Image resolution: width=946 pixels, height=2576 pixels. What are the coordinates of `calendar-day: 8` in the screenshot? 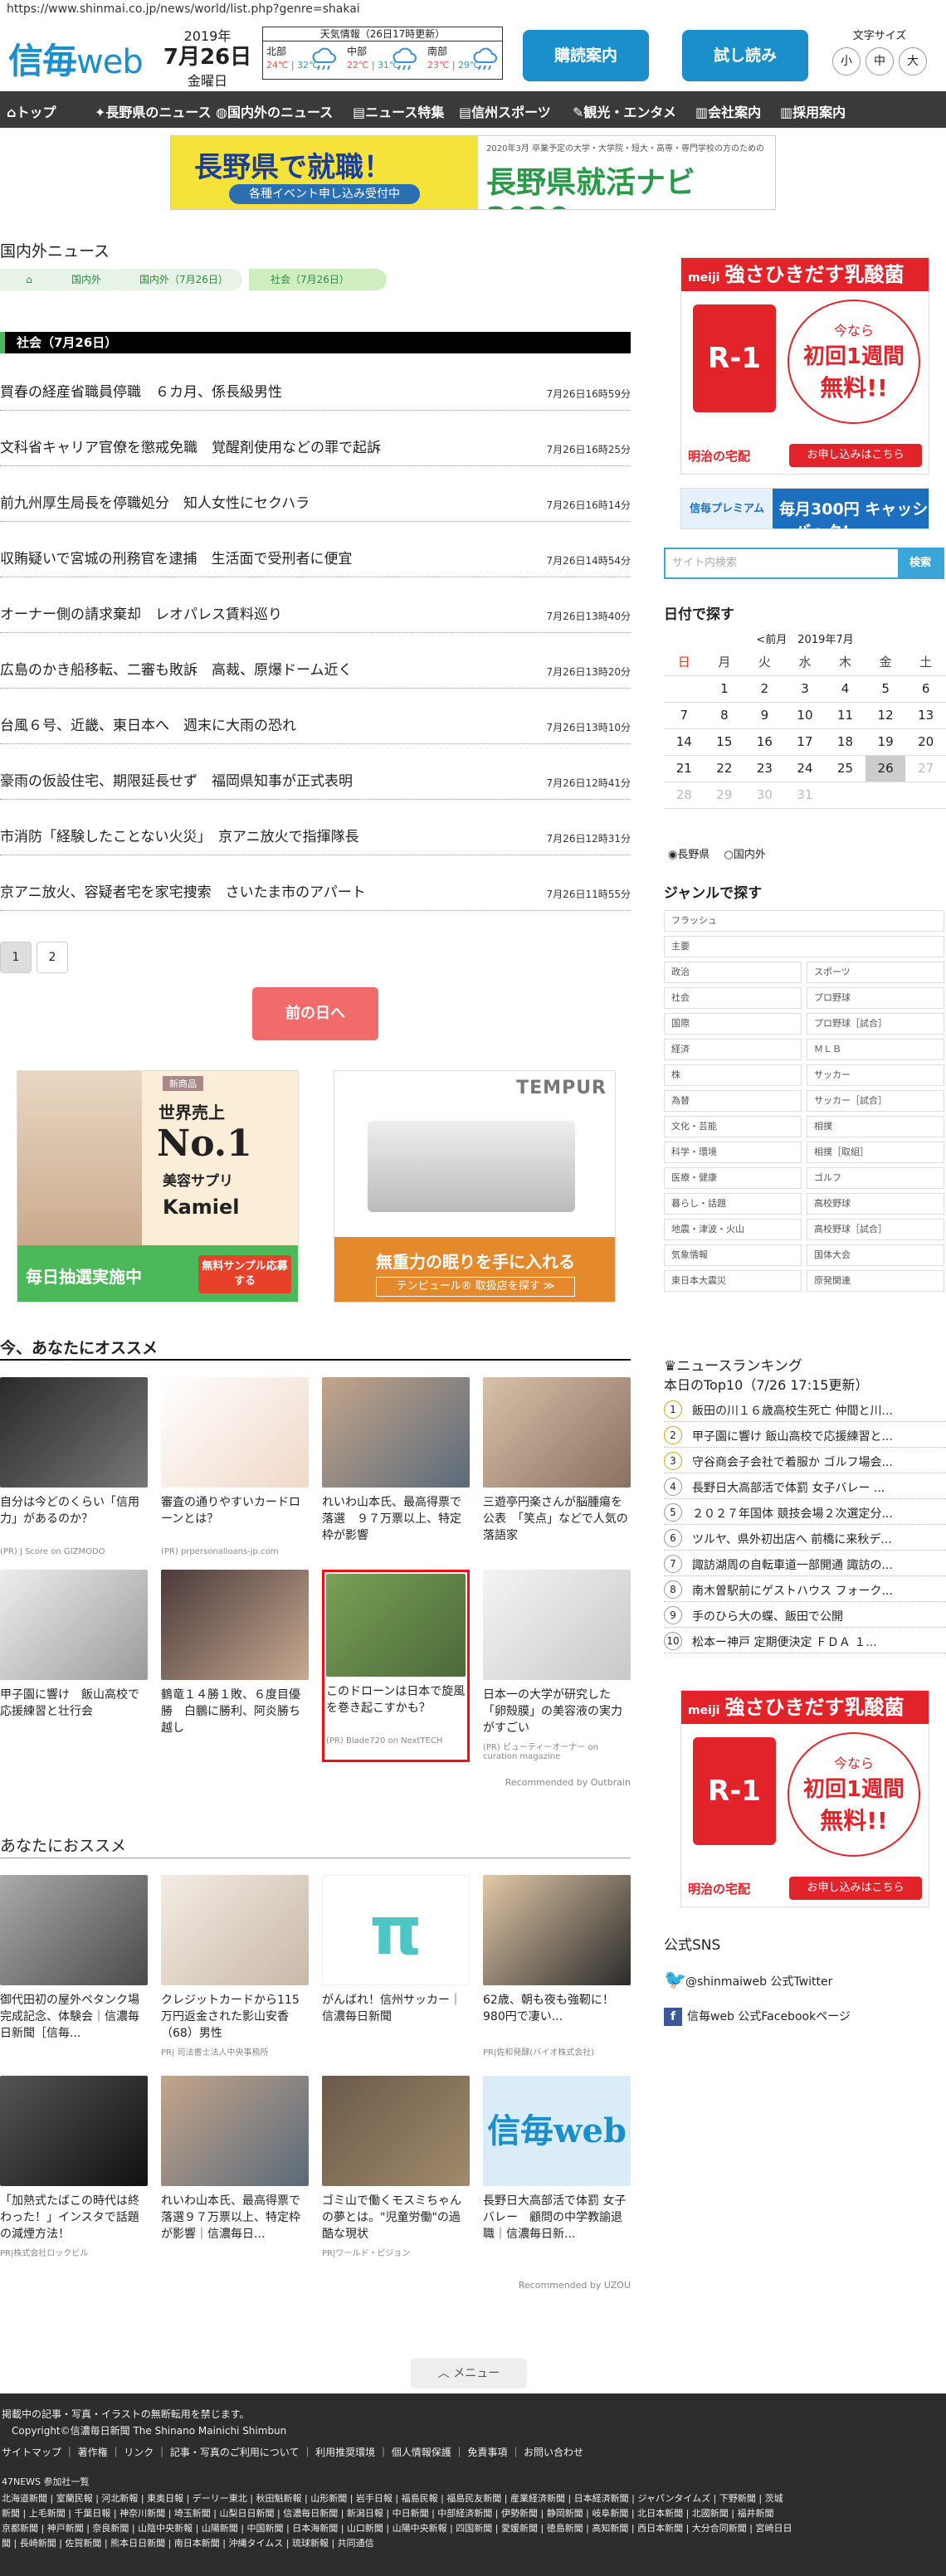 It's located at (725, 715).